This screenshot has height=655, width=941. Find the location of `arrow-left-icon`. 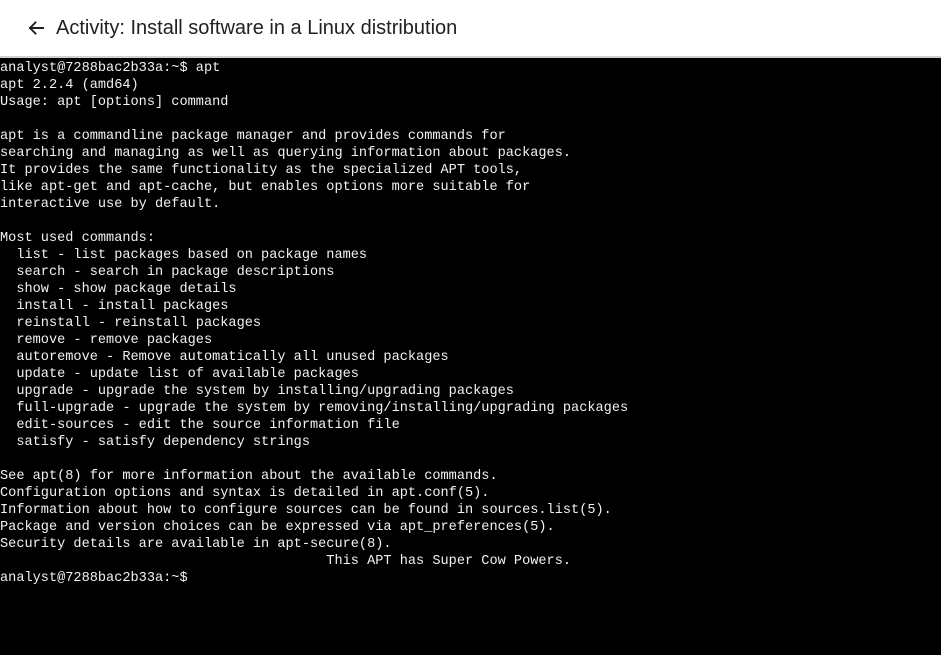

arrow-left-icon is located at coordinates (36, 28).